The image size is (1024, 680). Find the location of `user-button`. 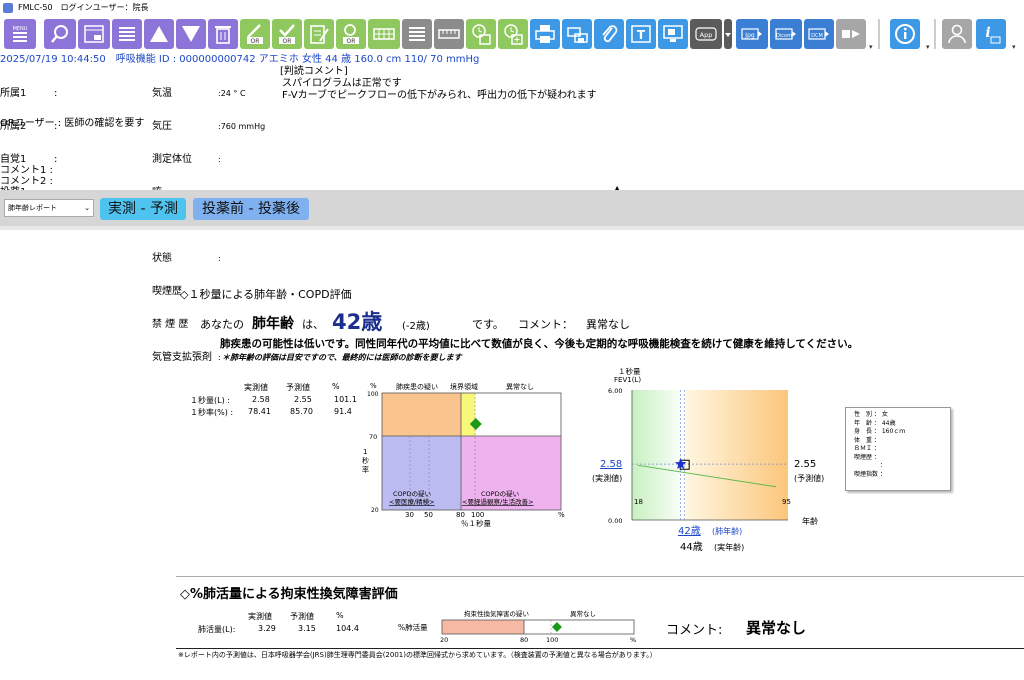

user-button is located at coordinates (957, 34).